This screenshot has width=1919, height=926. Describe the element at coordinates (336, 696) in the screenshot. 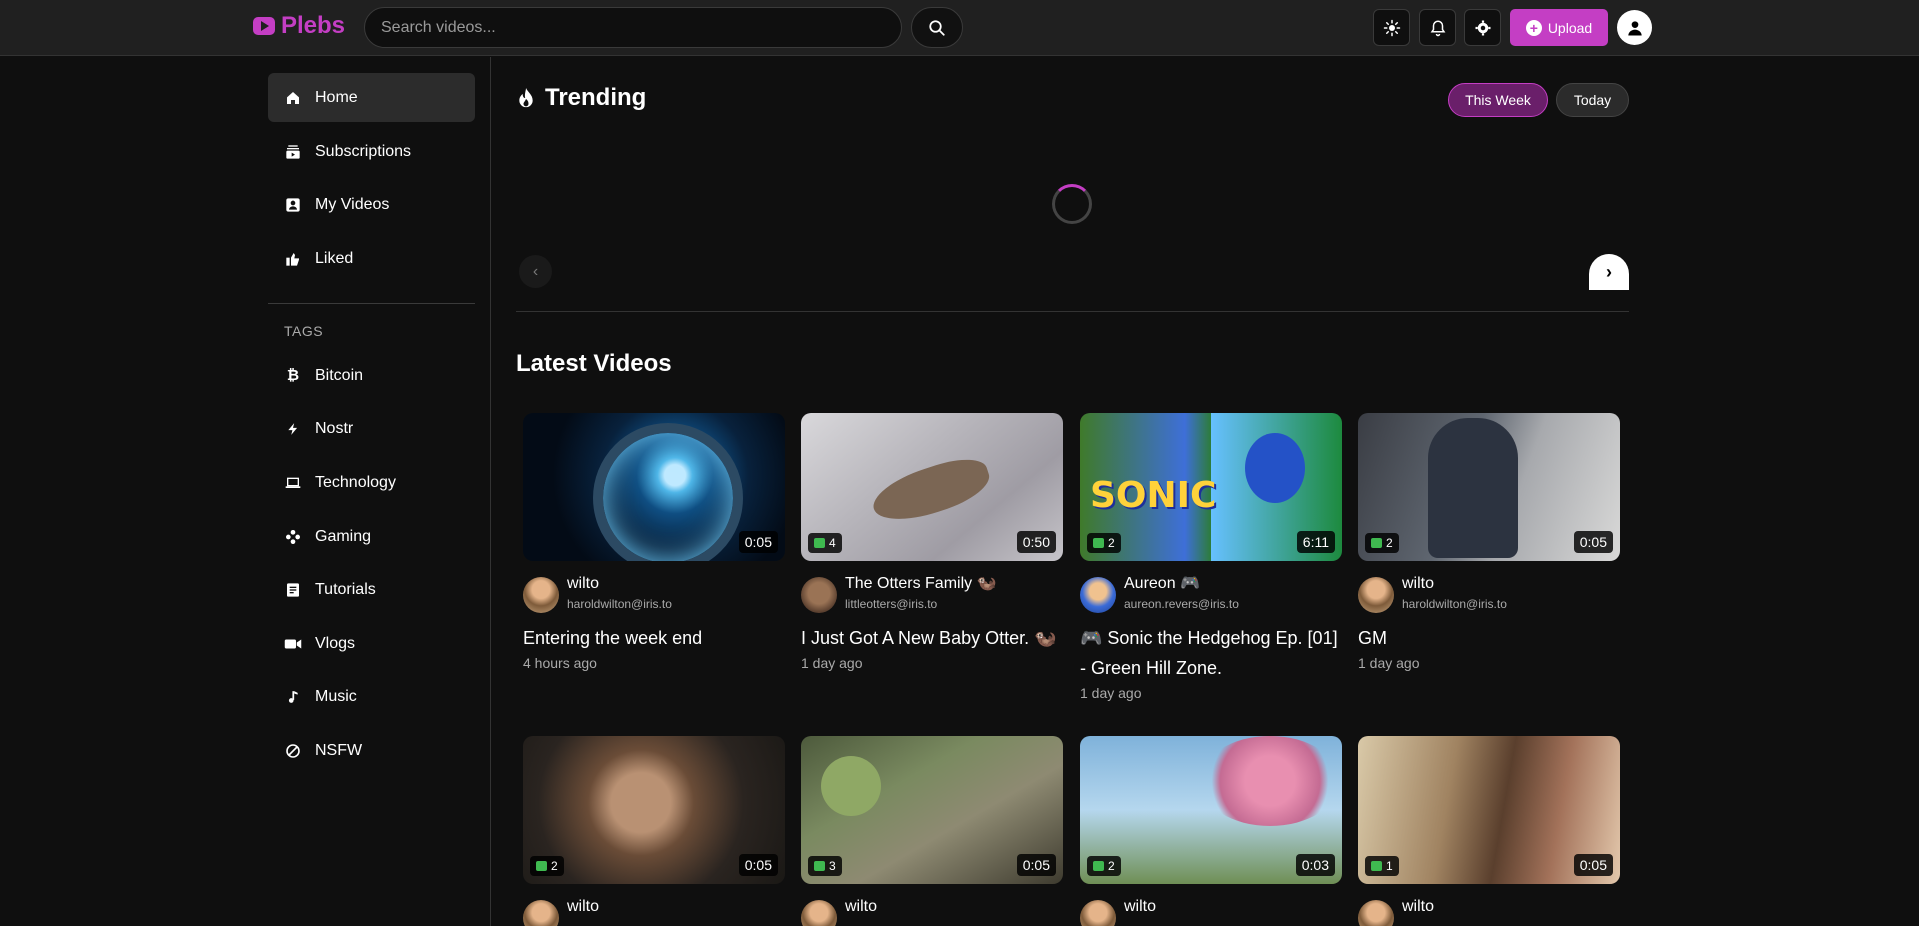

I see `sidebar-item-label: Music` at that location.